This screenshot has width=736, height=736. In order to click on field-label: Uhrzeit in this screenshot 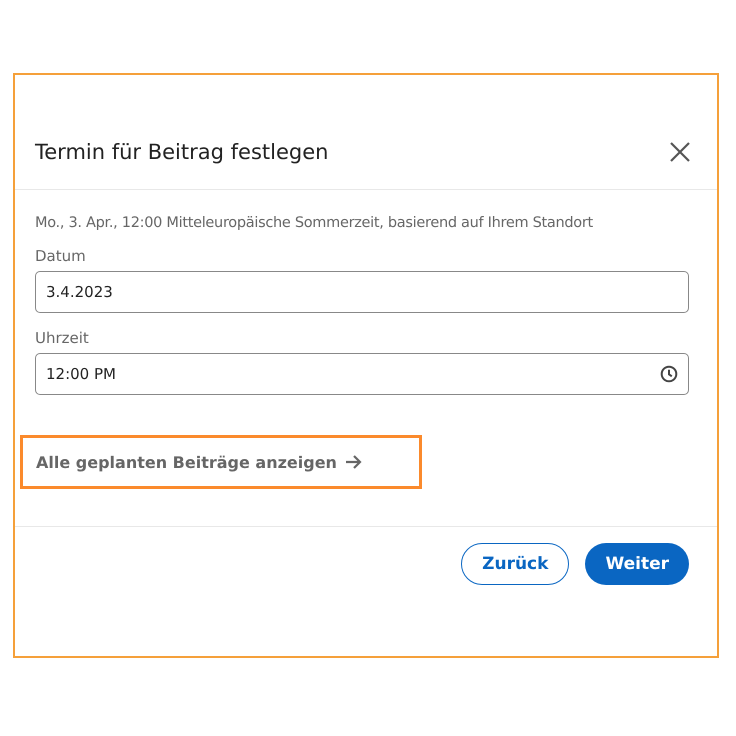, I will do `click(62, 338)`.